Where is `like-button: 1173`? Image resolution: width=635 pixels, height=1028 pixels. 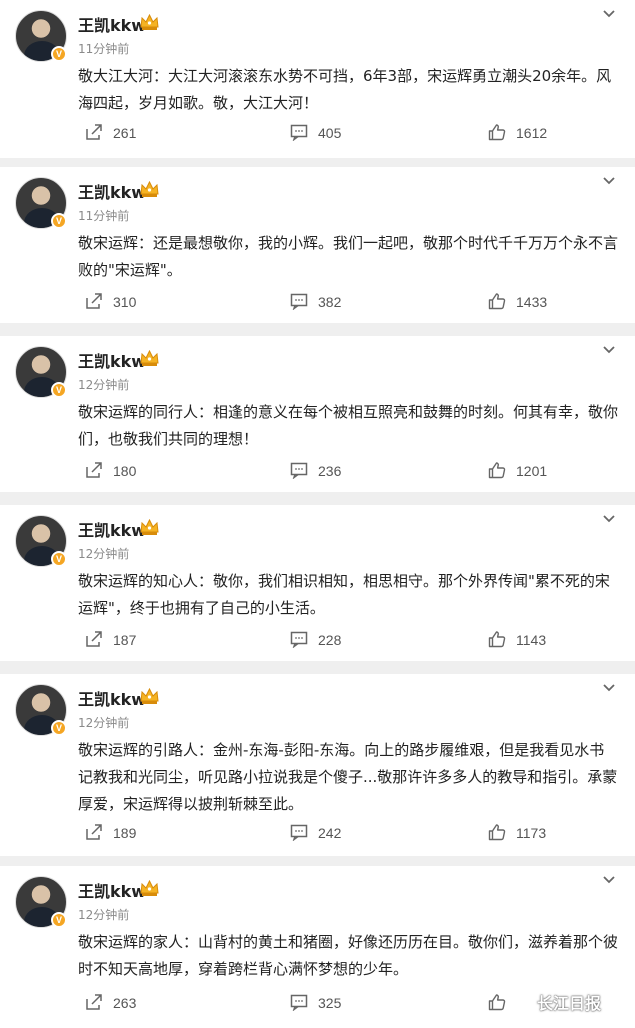
like-button: 1173 is located at coordinates (517, 833).